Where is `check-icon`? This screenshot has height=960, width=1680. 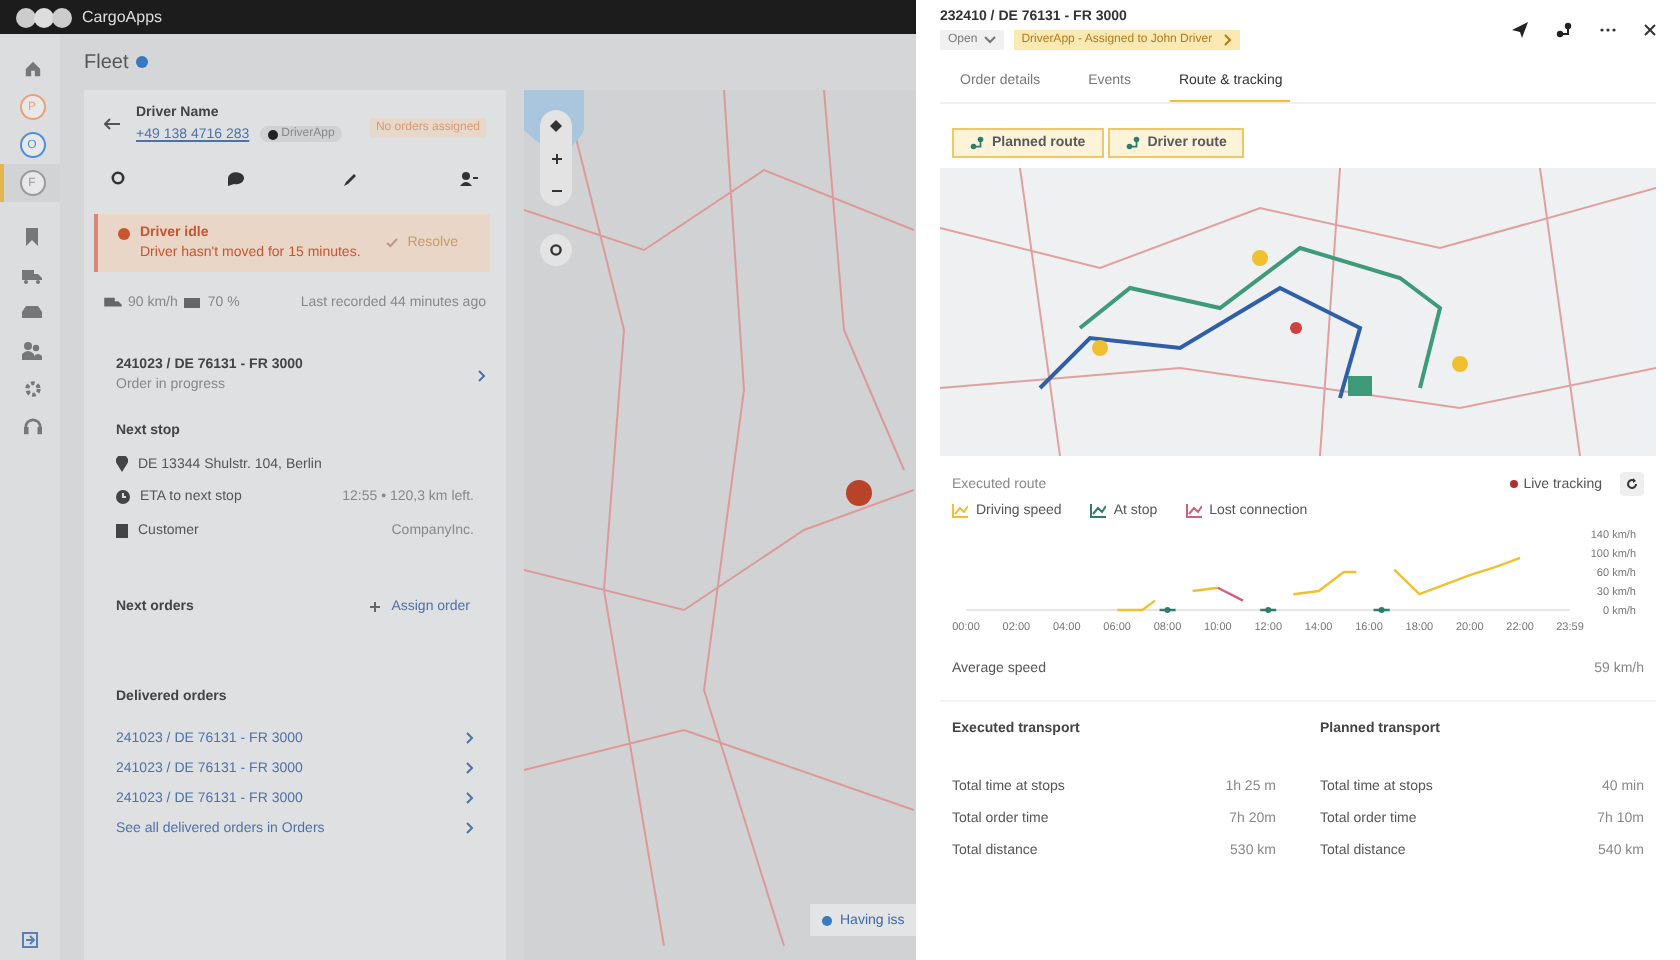 check-icon is located at coordinates (391, 243).